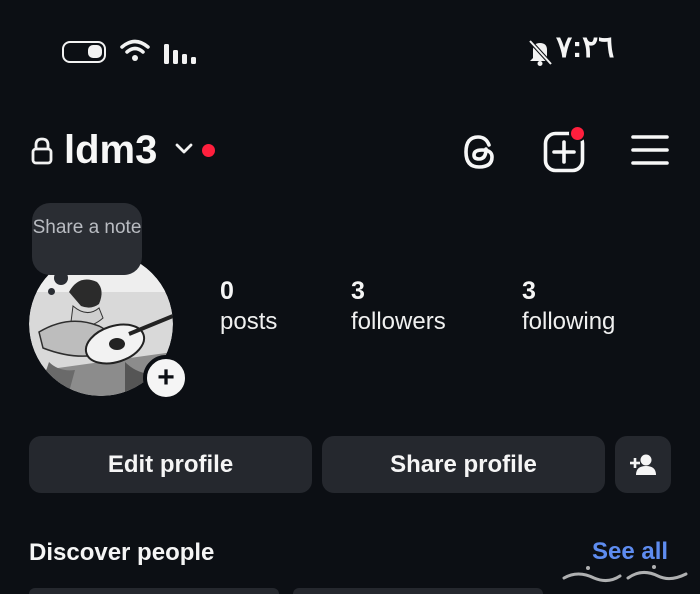 This screenshot has width=700, height=594. Describe the element at coordinates (84, 52) in the screenshot. I see `battery-icon` at that location.